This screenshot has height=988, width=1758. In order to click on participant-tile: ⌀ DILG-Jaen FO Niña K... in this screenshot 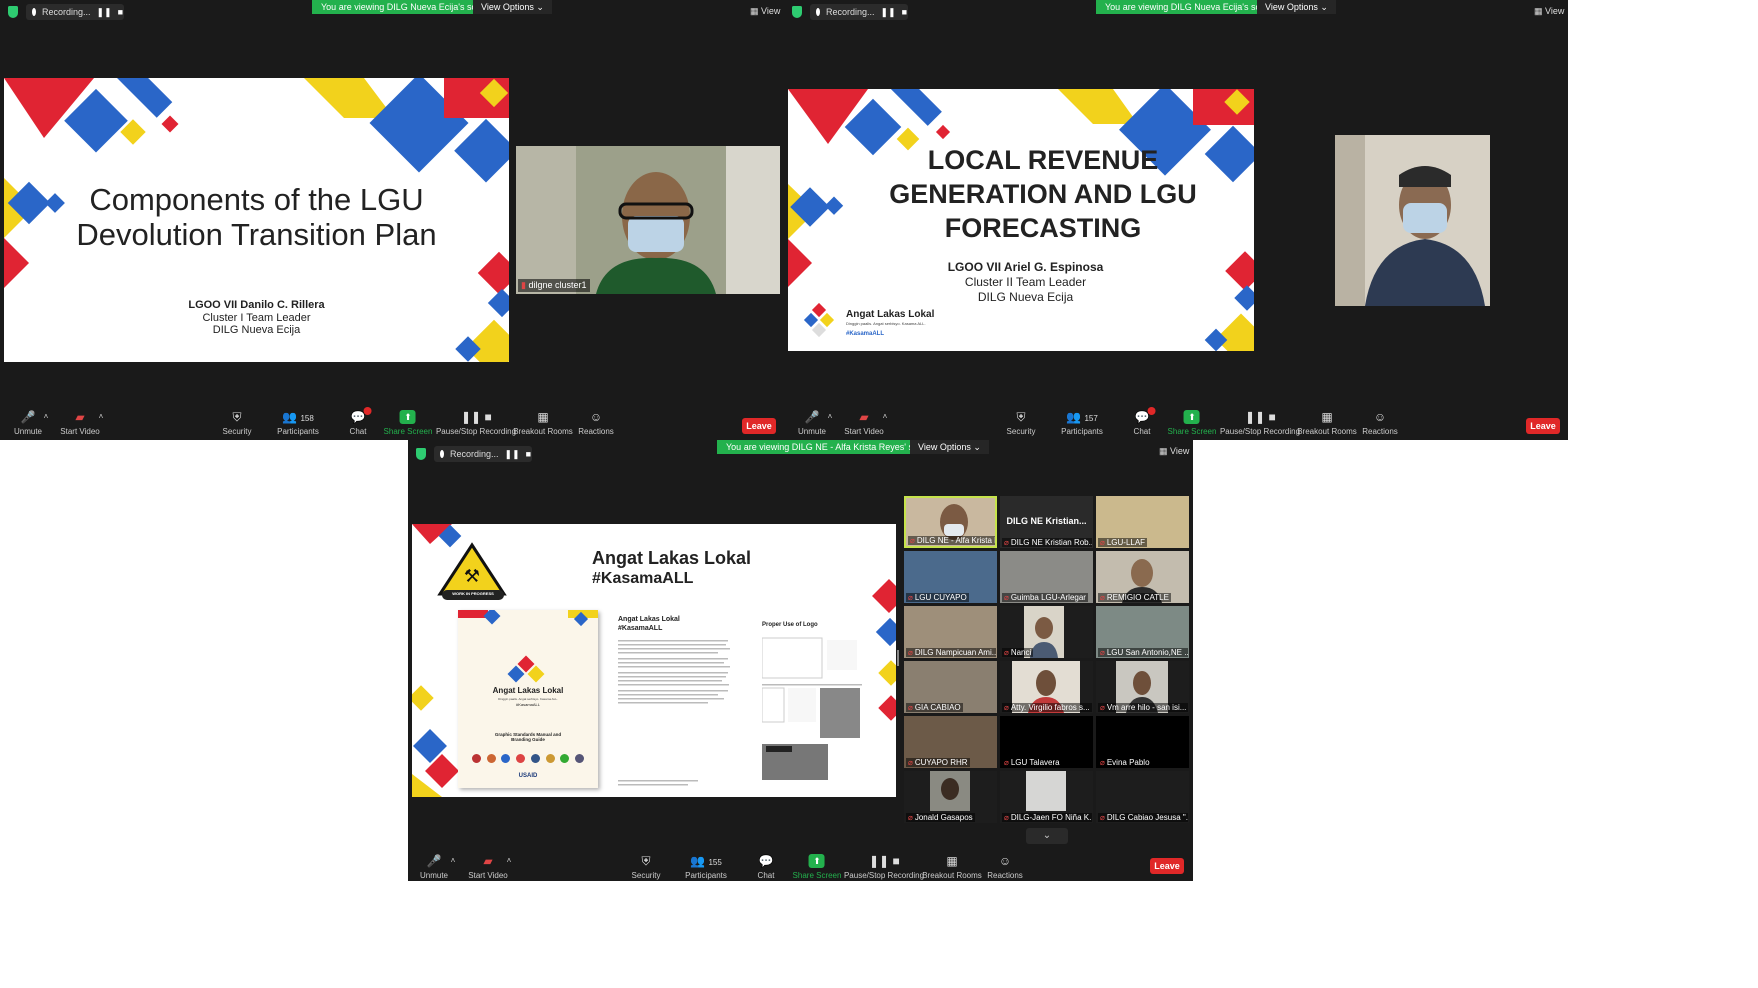, I will do `click(1046, 797)`.